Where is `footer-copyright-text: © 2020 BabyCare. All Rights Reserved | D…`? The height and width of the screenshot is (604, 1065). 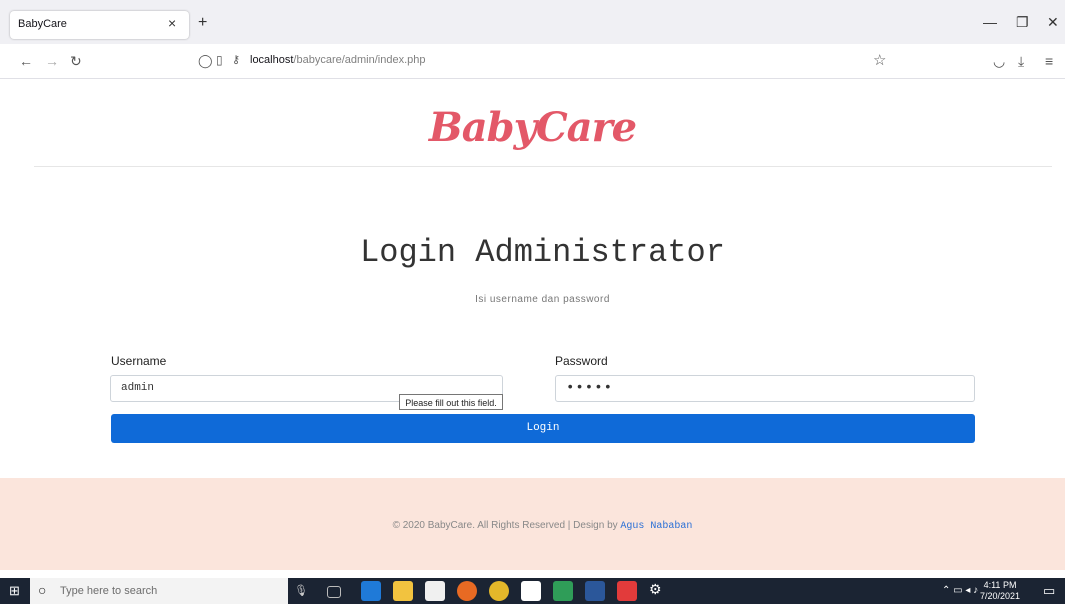 footer-copyright-text: © 2020 BabyCare. All Rights Reserved | D… is located at coordinates (506, 525).